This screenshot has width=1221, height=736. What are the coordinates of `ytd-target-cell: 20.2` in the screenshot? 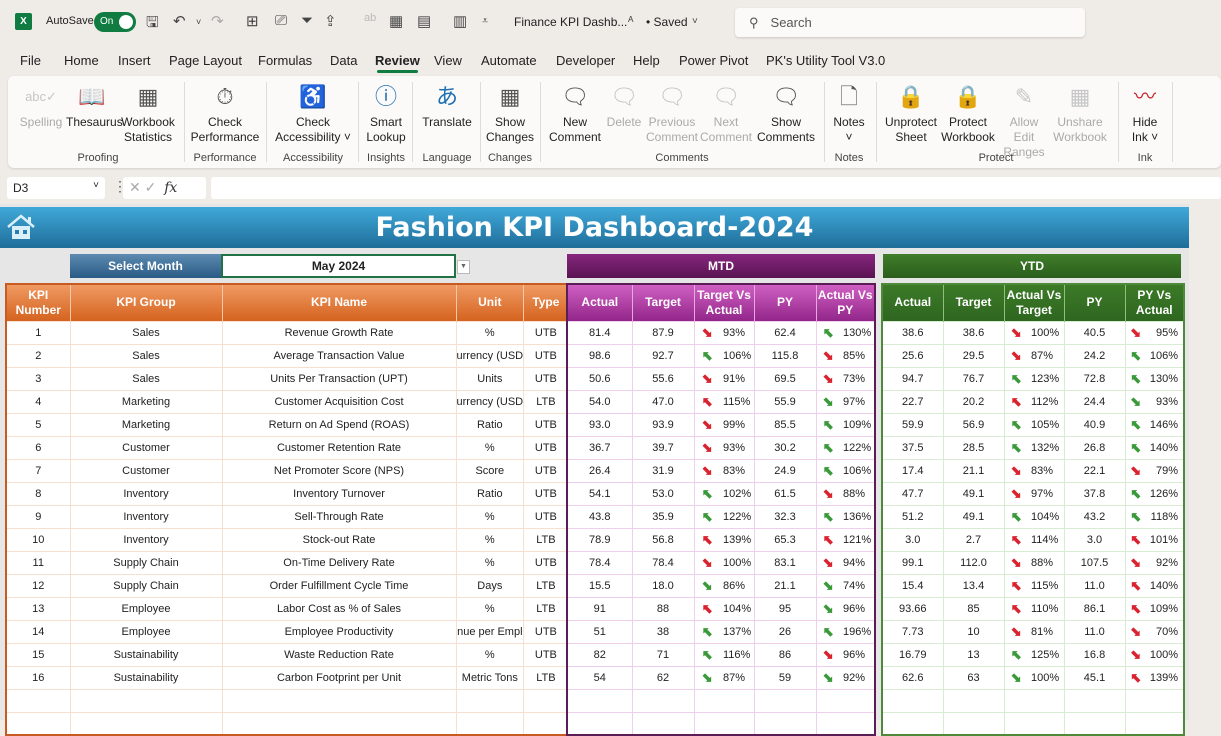 It's located at (973, 401).